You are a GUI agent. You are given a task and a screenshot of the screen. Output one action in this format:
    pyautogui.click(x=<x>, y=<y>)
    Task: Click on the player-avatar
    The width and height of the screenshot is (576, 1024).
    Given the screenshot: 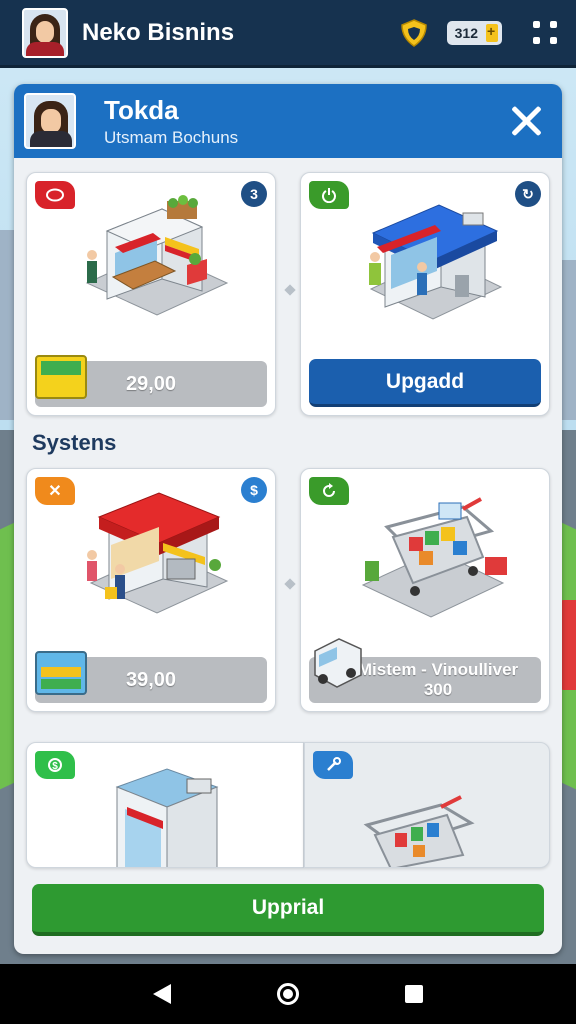 What is the action you would take?
    pyautogui.click(x=45, y=32)
    